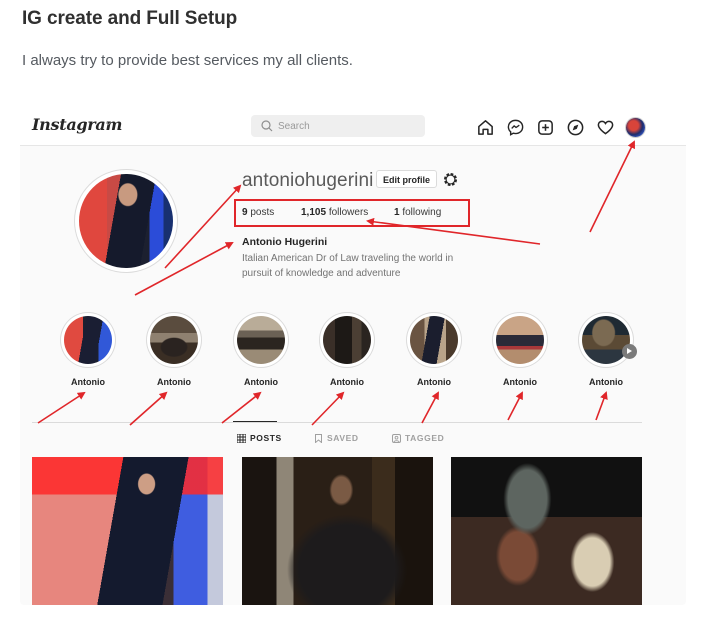  I want to click on tab-label: SAVED, so click(343, 438).